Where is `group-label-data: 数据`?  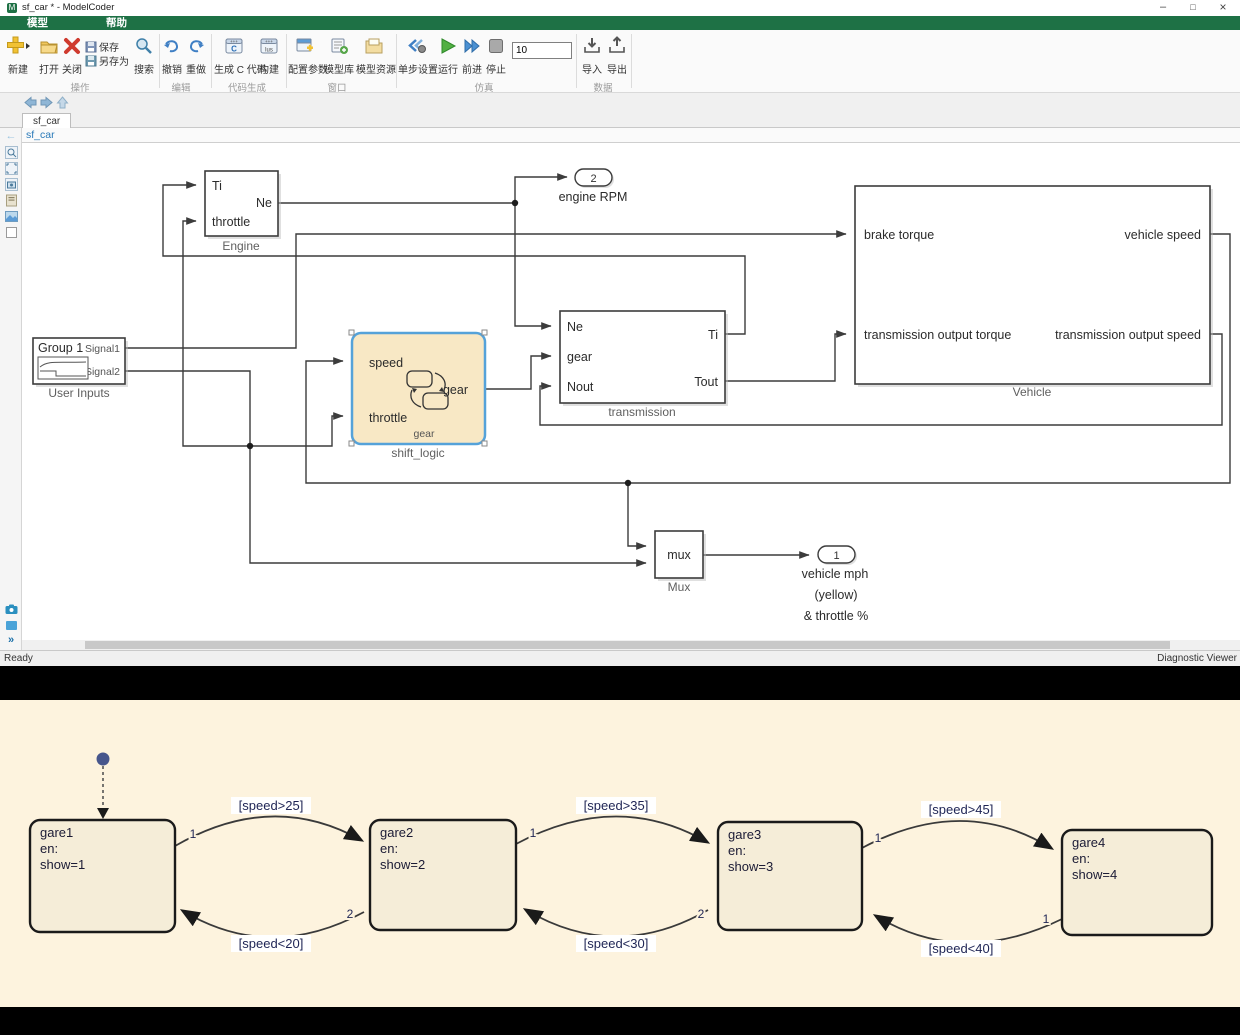 group-label-data: 数据 is located at coordinates (603, 88).